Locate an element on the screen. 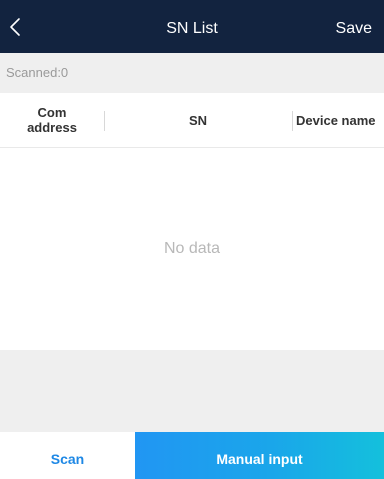  header-bar: SN List Save is located at coordinates (192, 26).